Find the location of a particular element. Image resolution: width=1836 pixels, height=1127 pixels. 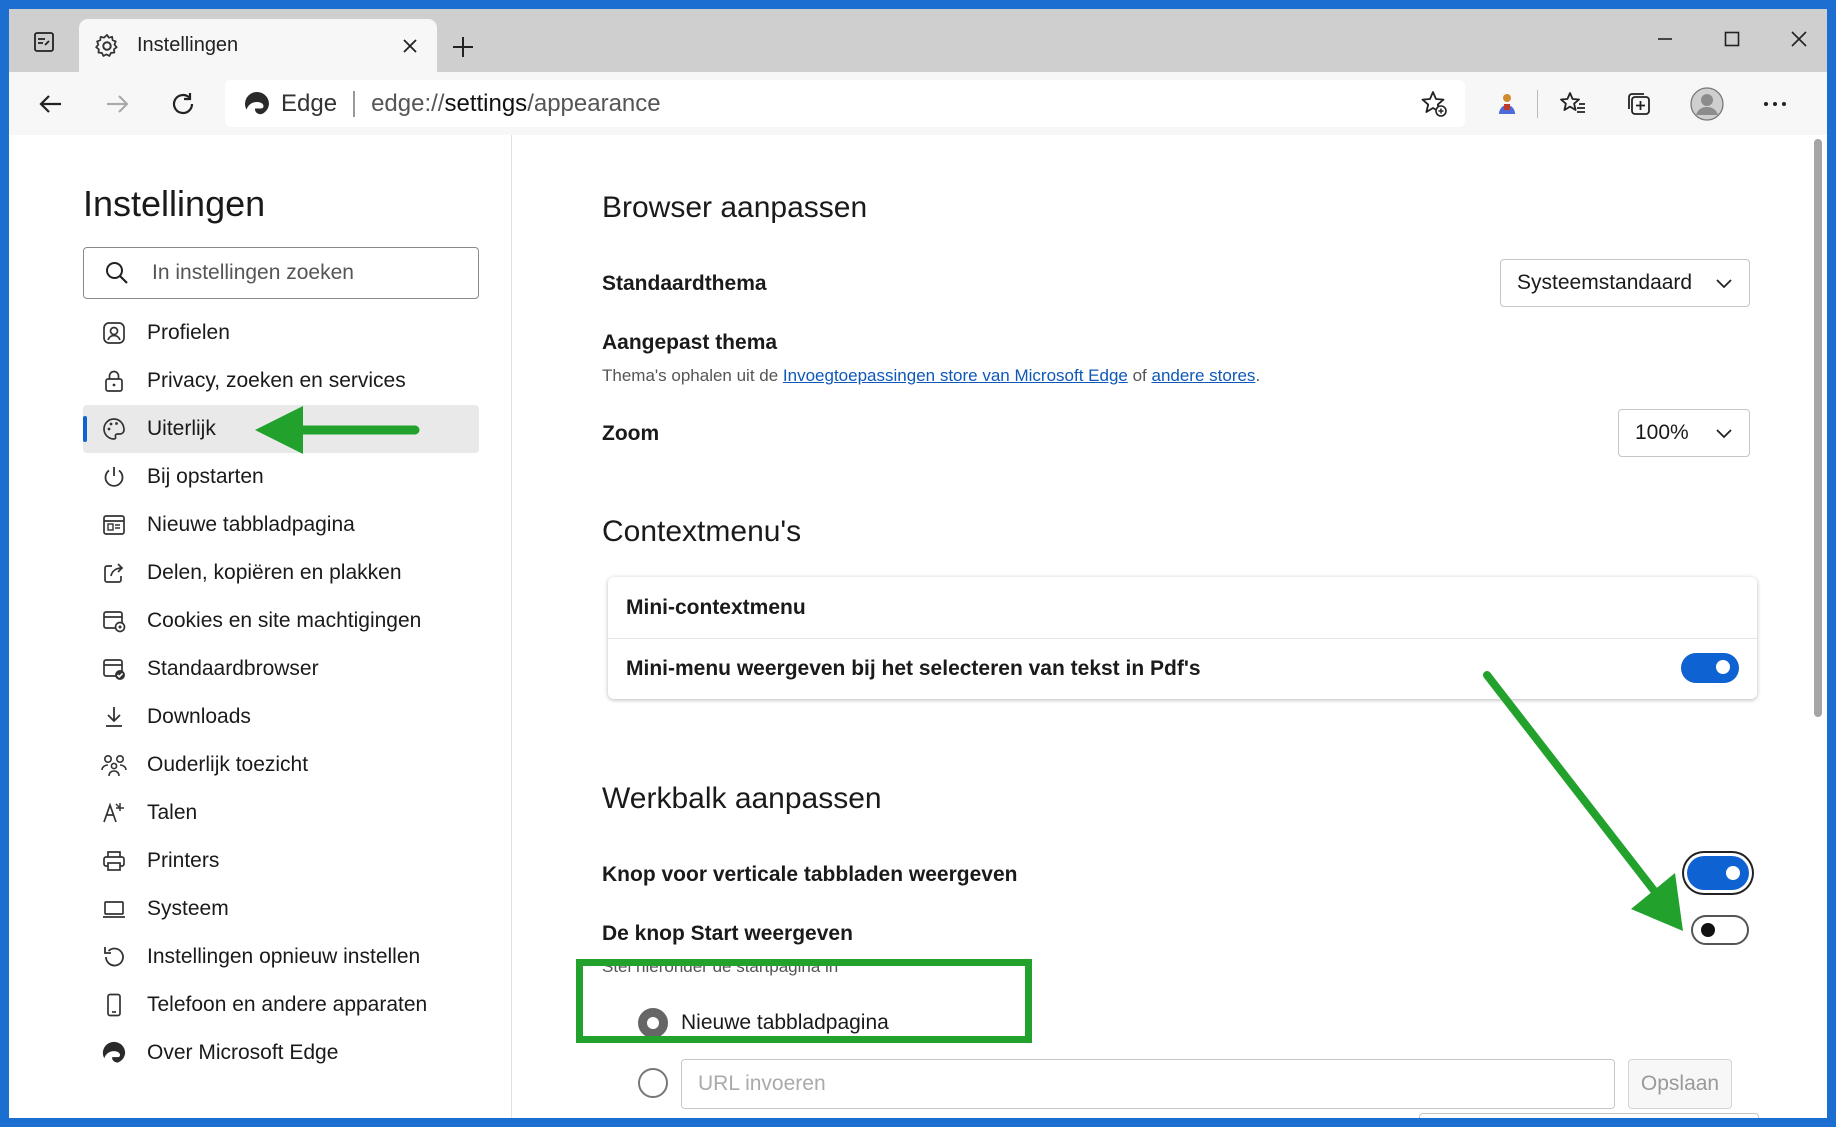

radio-custom-url is located at coordinates (653, 1083).